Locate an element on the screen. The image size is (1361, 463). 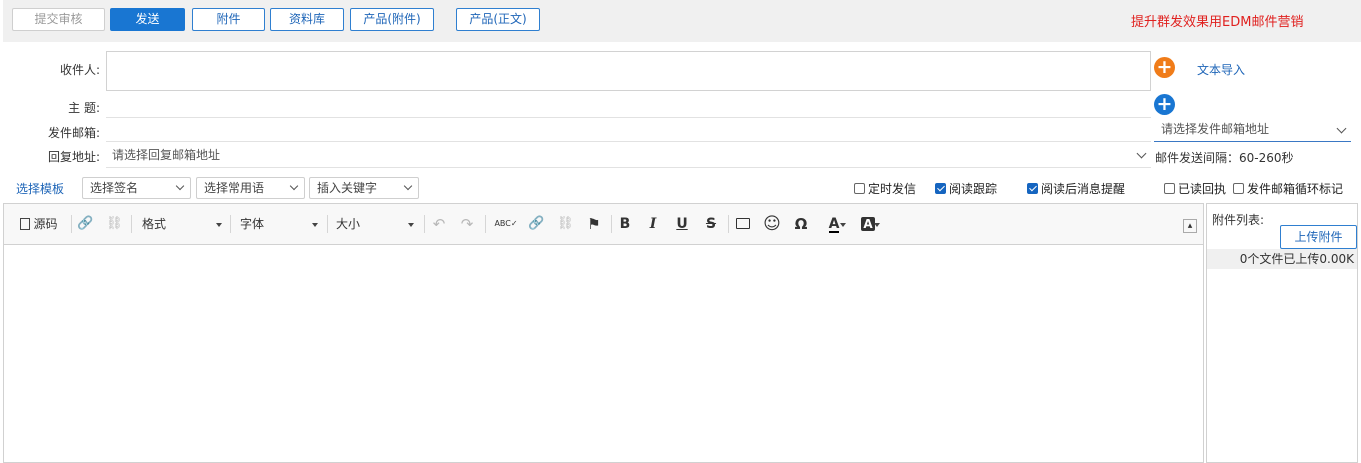
undo-icon: ↶ is located at coordinates (439, 224).